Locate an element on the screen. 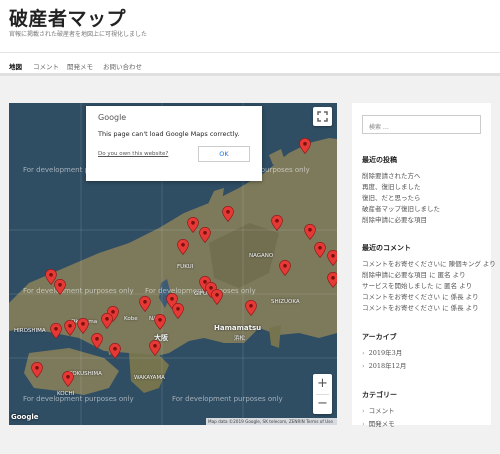 The width and height of the screenshot is (500, 454). nav-item-map: 地図 is located at coordinates (15, 66).